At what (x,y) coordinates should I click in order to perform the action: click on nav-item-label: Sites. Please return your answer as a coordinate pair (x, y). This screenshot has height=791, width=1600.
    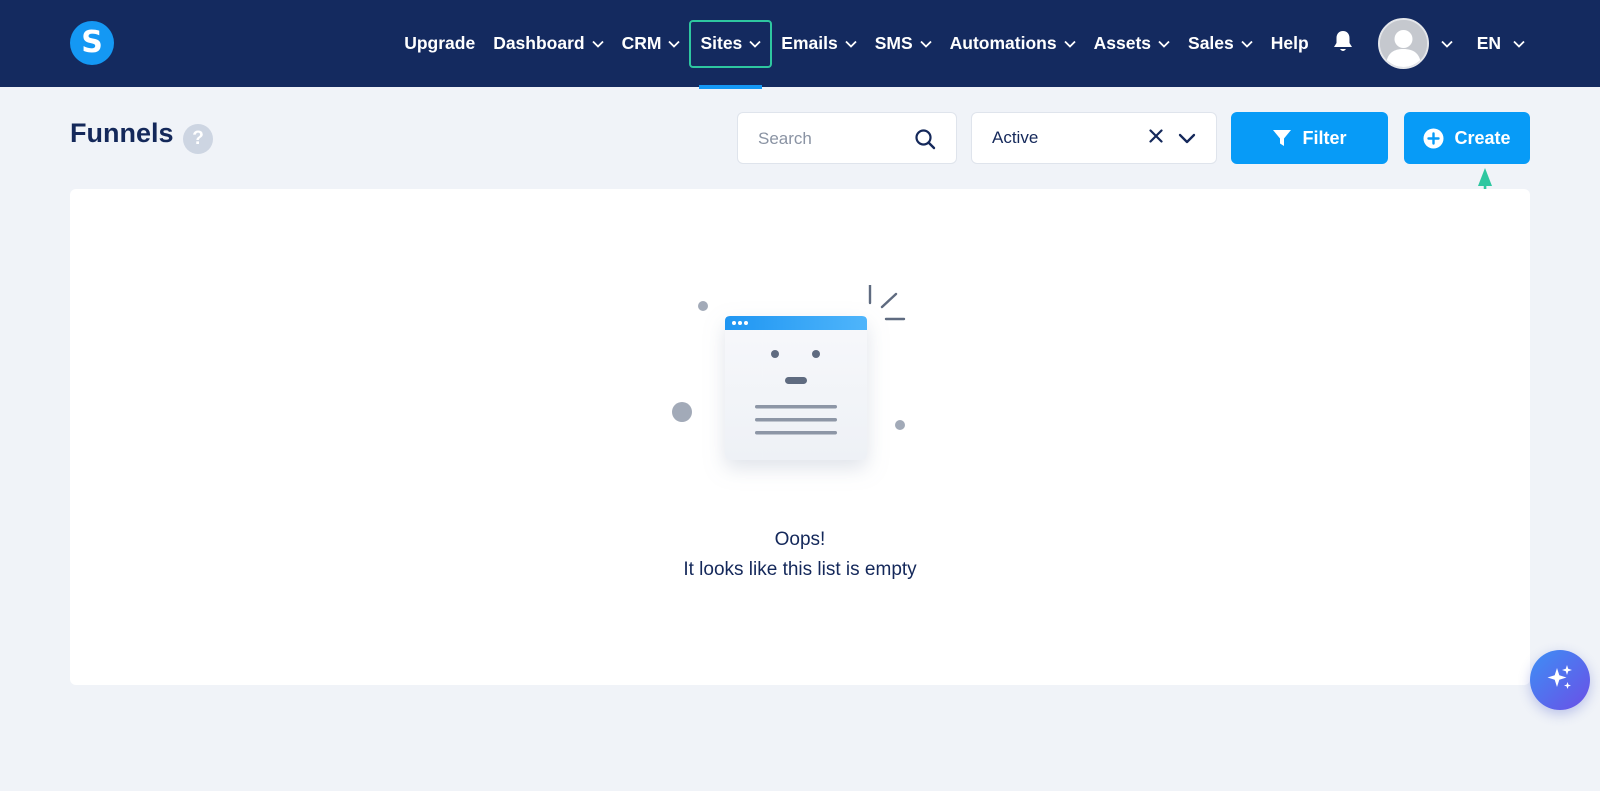
    Looking at the image, I should click on (721, 43).